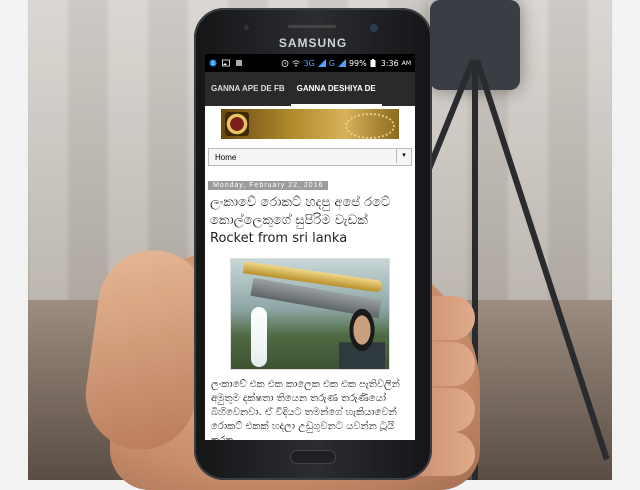  Describe the element at coordinates (312, 26) in the screenshot. I see `phone-speaker` at that location.